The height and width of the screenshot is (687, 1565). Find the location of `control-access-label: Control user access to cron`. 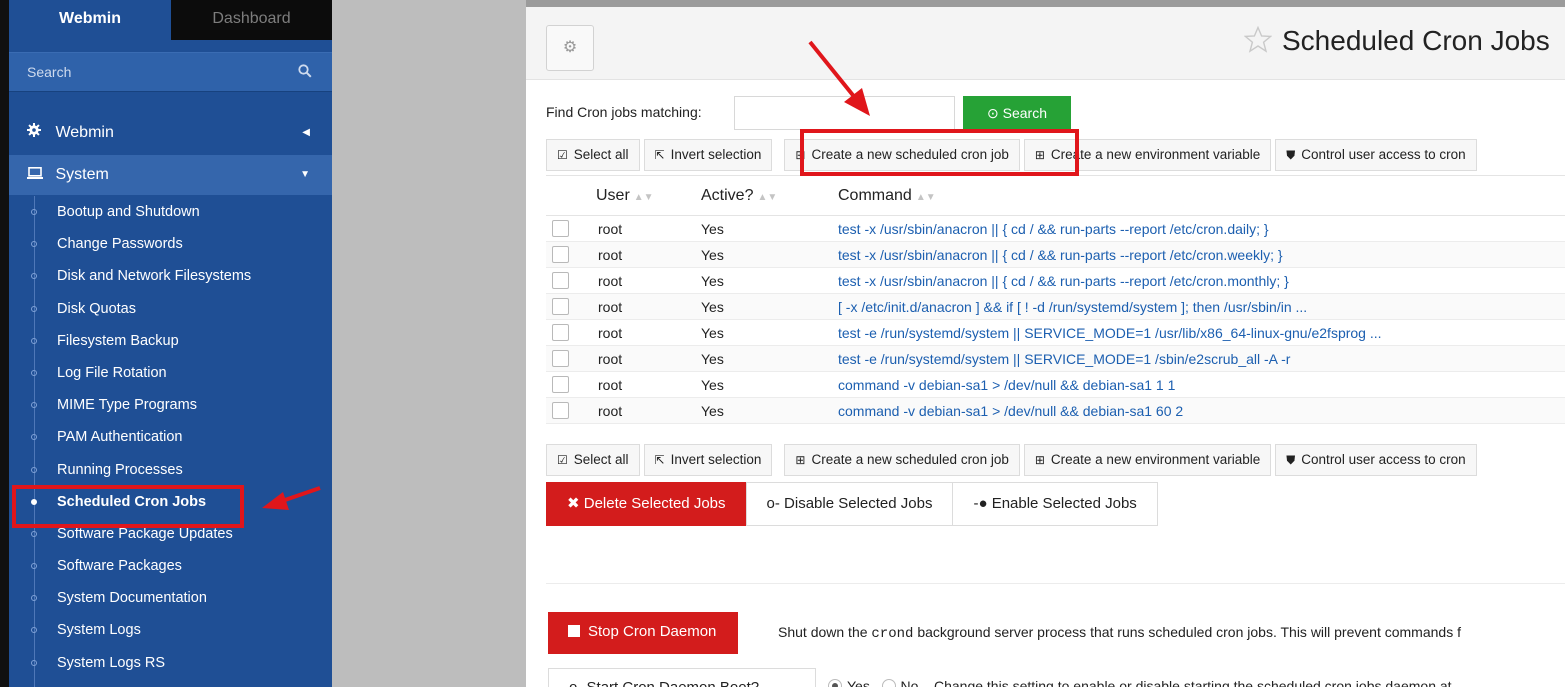

control-access-label: Control user access to cron is located at coordinates (1383, 459).